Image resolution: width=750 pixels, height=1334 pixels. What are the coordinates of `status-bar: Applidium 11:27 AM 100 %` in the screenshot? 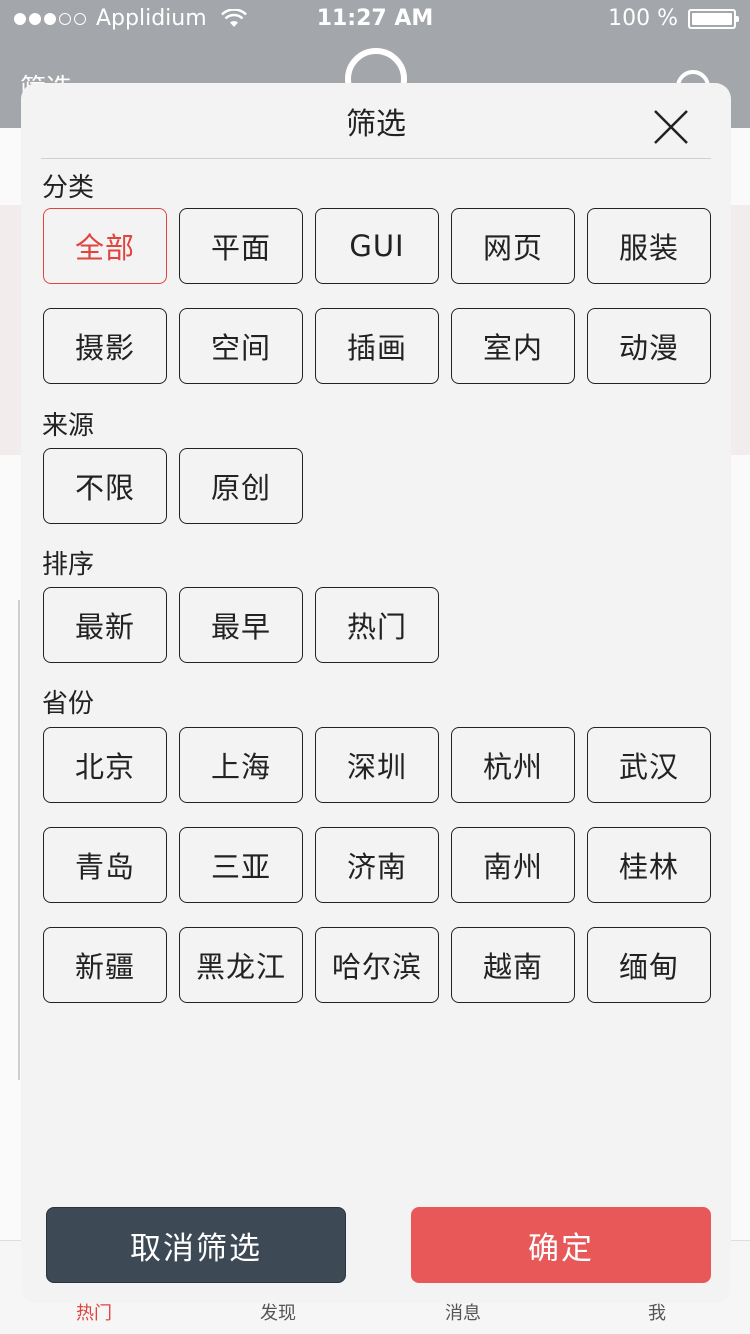 It's located at (375, 20).